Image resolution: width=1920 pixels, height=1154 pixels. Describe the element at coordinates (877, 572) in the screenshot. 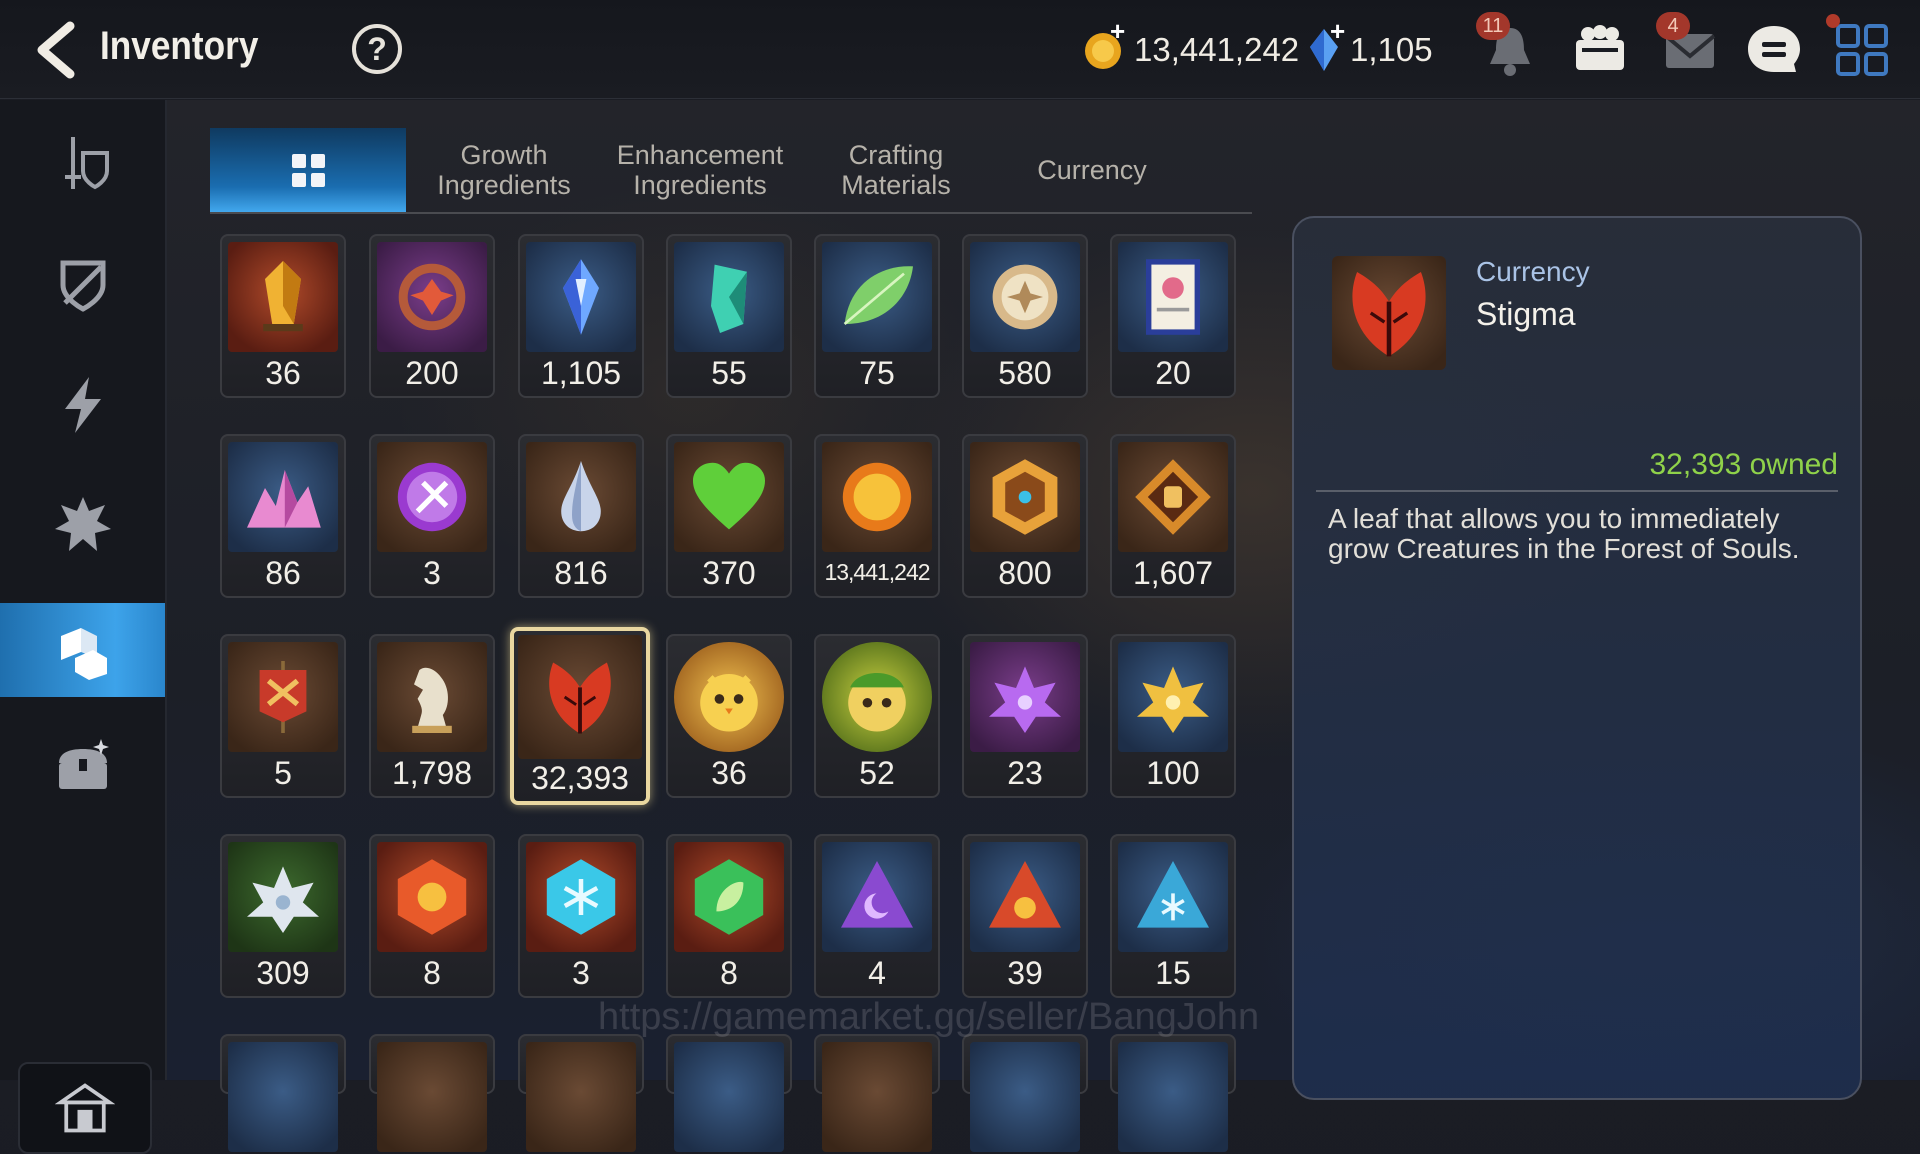

I see `item-quantity: 13,441,242` at that location.